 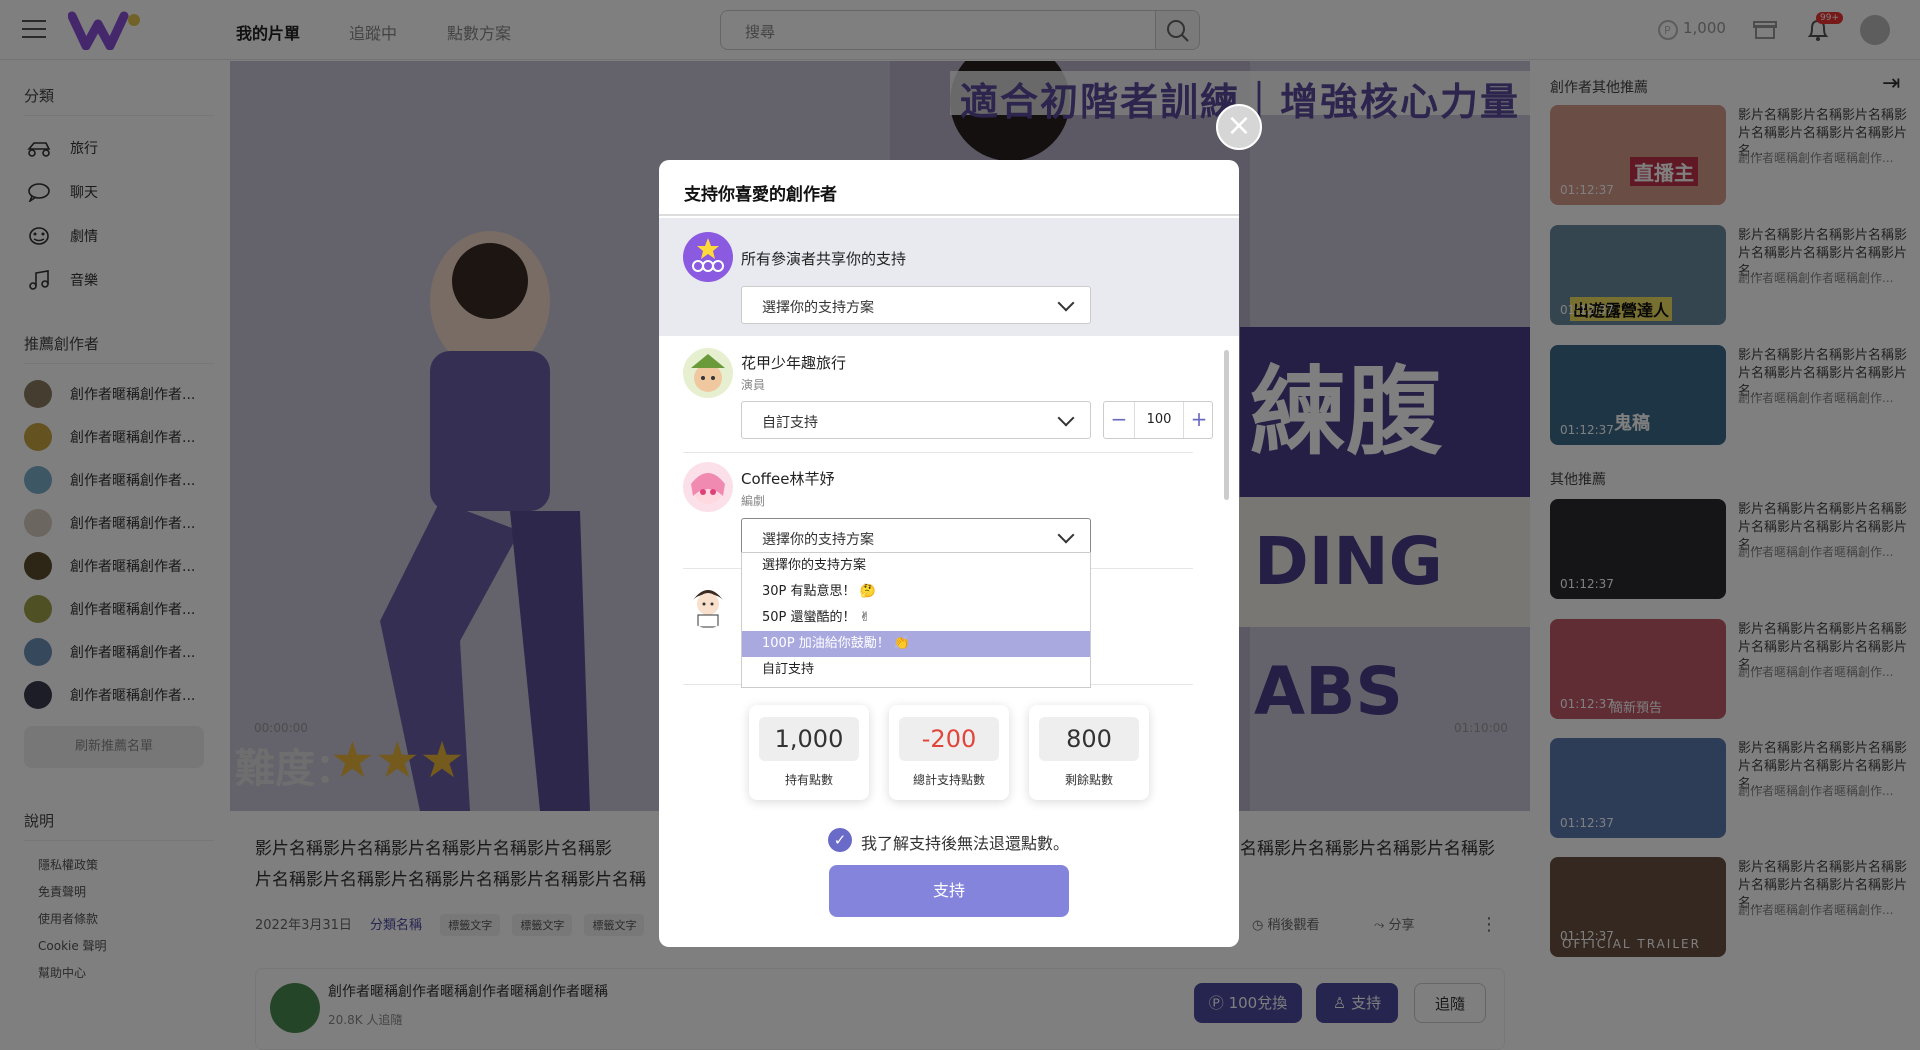 What do you see at coordinates (916, 592) in the screenshot?
I see `dropdown-option: 30P 有點意思！ 🤔` at bounding box center [916, 592].